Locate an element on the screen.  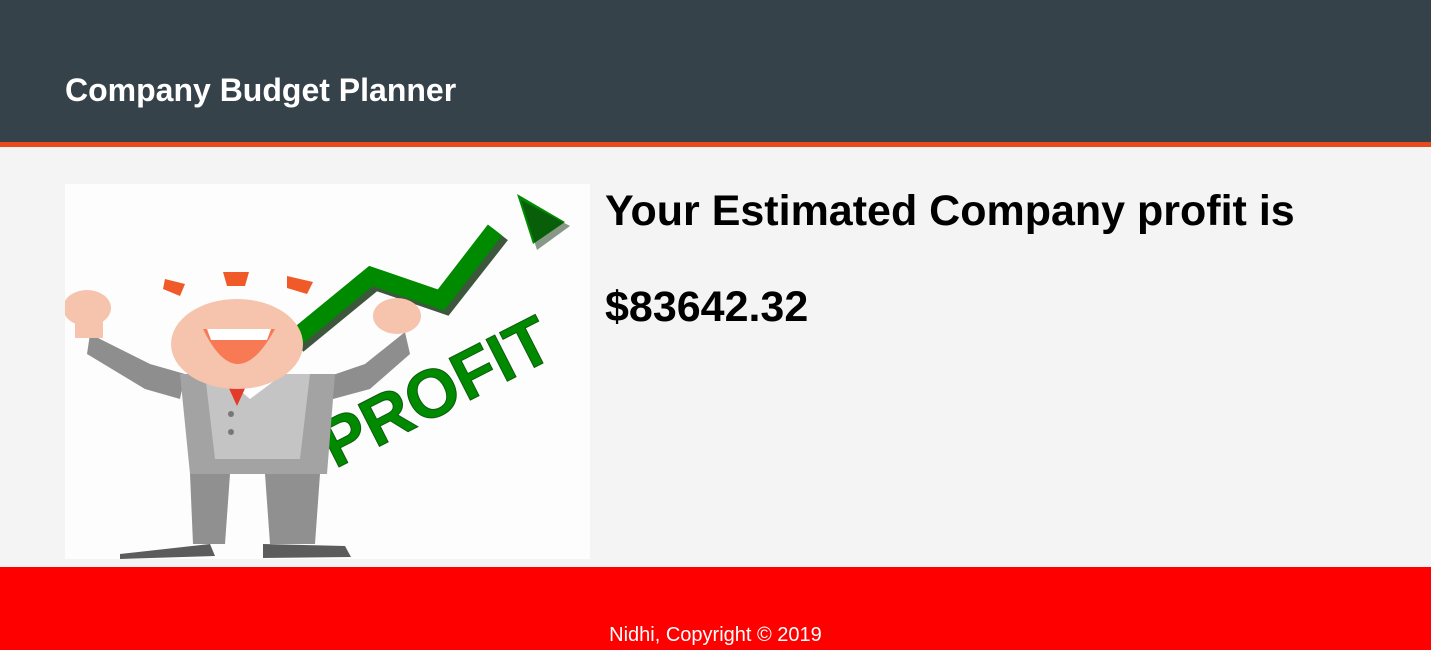
site-title: Company Budget Planner is located at coordinates (261, 90).